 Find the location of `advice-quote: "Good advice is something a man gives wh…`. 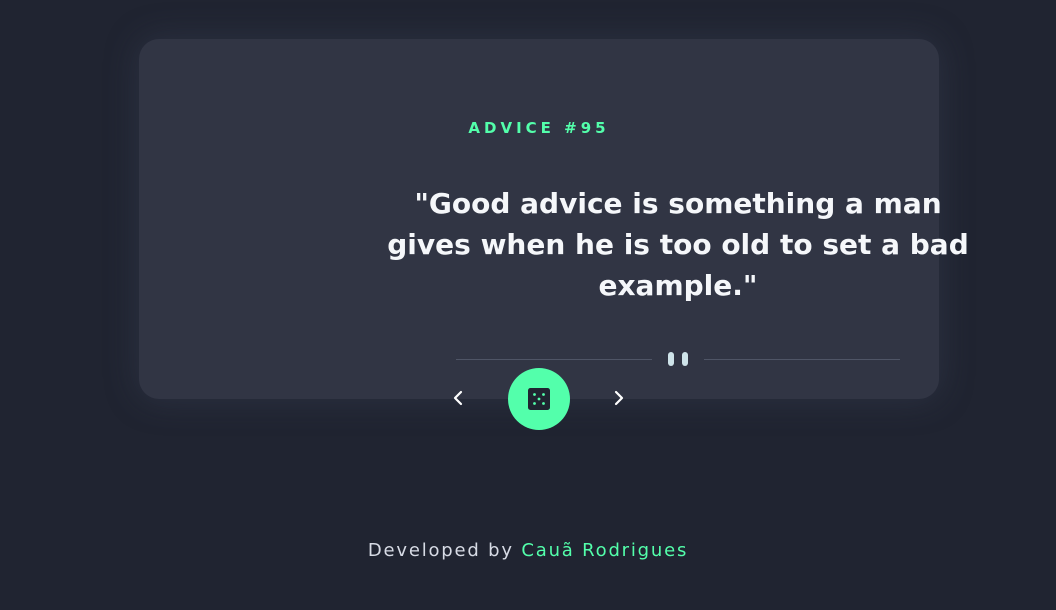

advice-quote: "Good advice is something a man gives wh… is located at coordinates (678, 244).